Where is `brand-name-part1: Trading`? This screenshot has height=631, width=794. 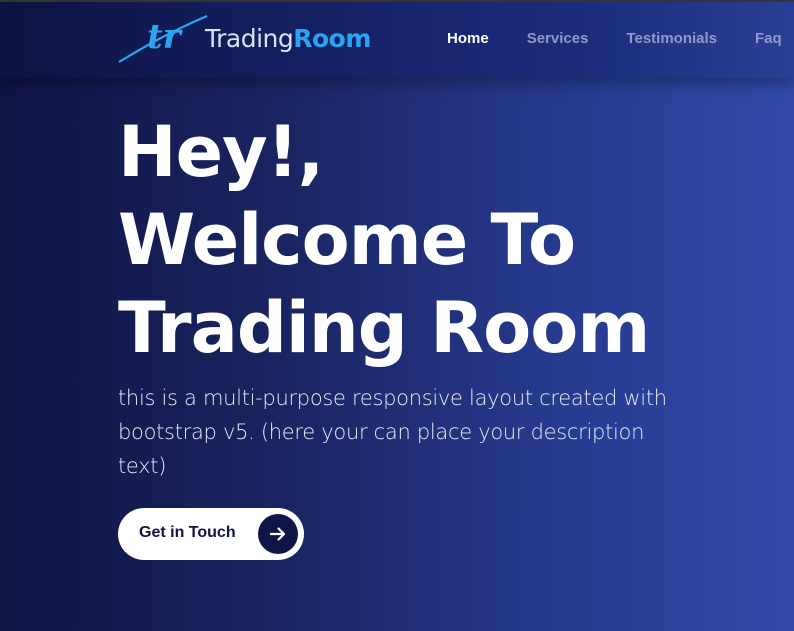
brand-name-part1: Trading is located at coordinates (249, 38).